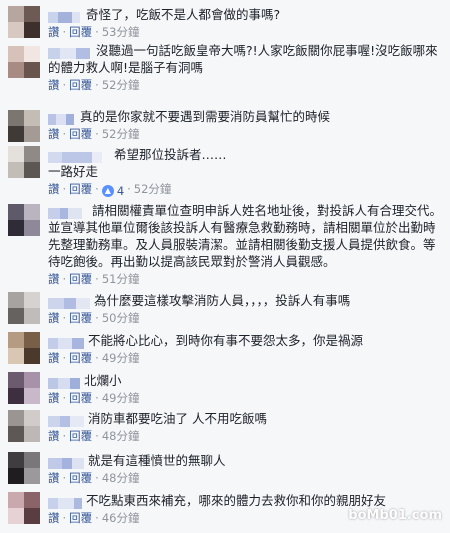 Image resolution: width=450 pixels, height=533 pixels. I want to click on comment-meta: 讚 · 回覆 · 53分鐘, so click(94, 32).